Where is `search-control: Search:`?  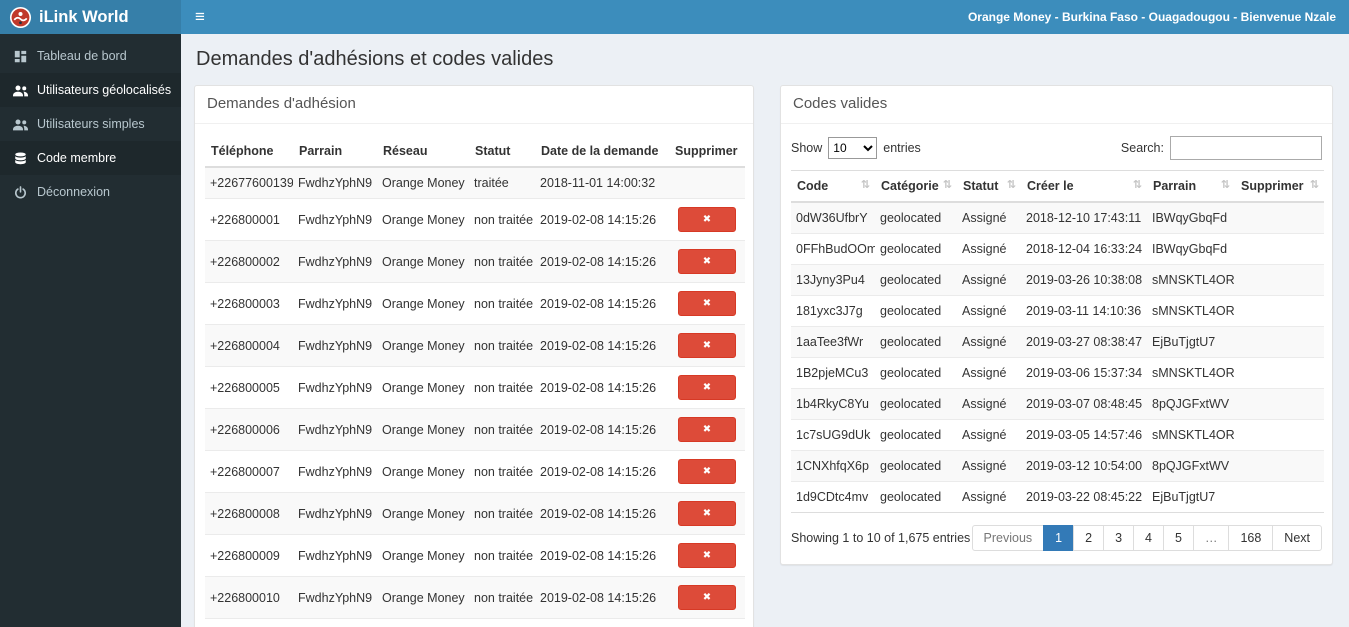 search-control: Search: is located at coordinates (1221, 148).